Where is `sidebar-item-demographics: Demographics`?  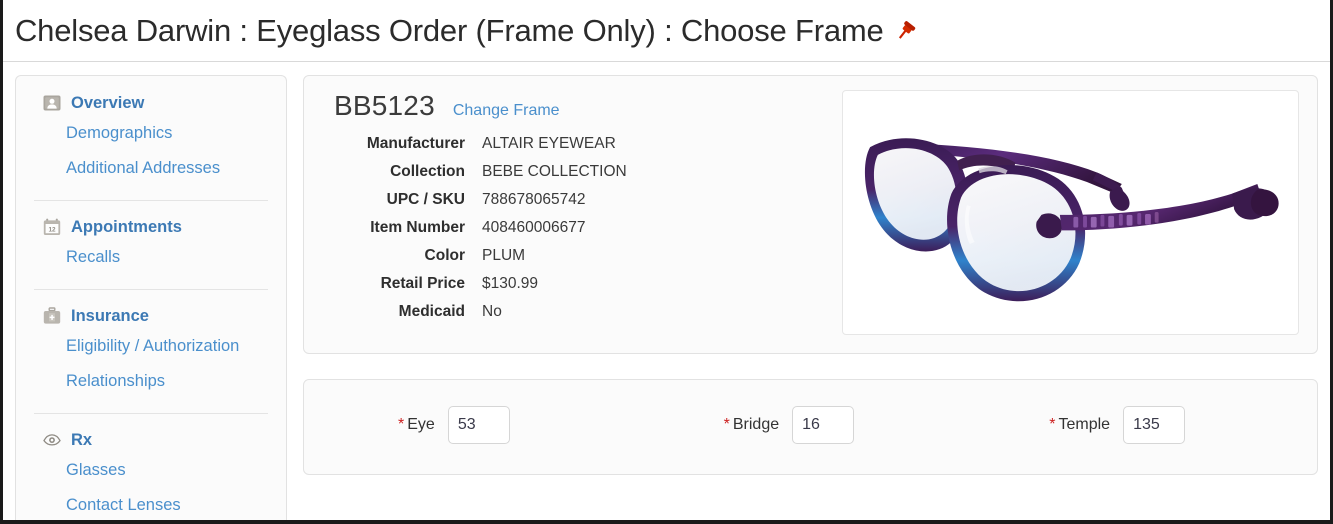 sidebar-item-demographics: Demographics is located at coordinates (151, 133).